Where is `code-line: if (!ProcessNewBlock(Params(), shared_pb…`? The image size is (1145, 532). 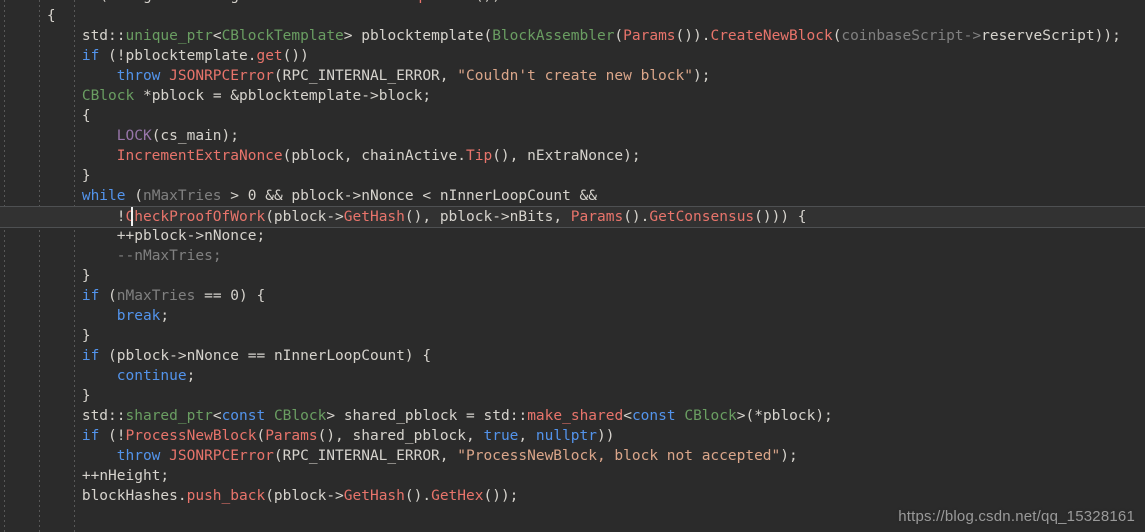
code-line: if (!ProcessNewBlock(Params(), shared_pb… is located at coordinates (572, 436).